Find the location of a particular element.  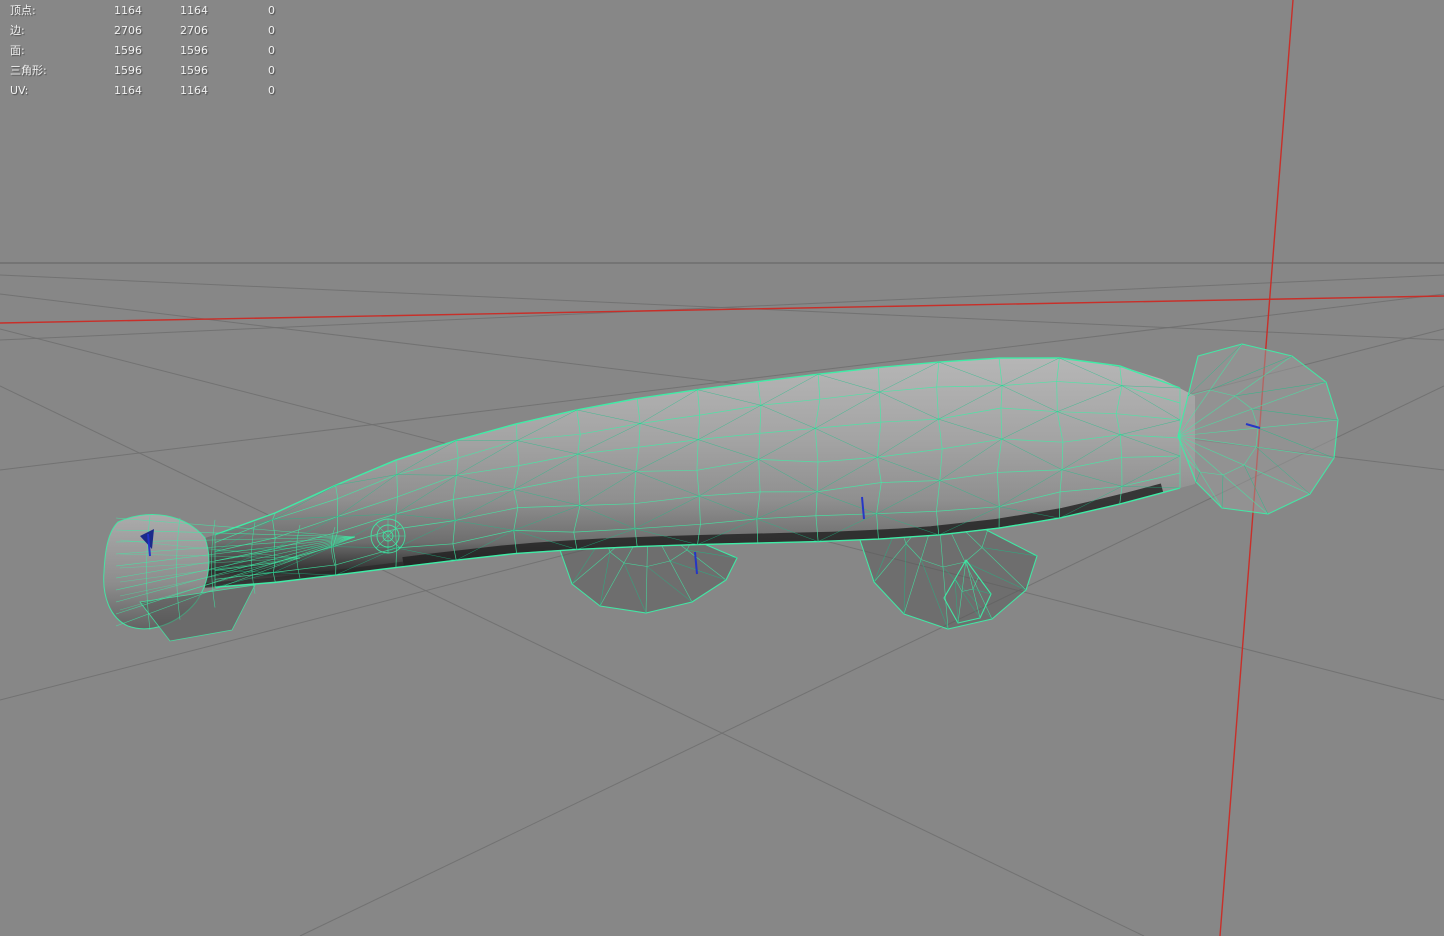

tail-fin is located at coordinates (1258, 429).